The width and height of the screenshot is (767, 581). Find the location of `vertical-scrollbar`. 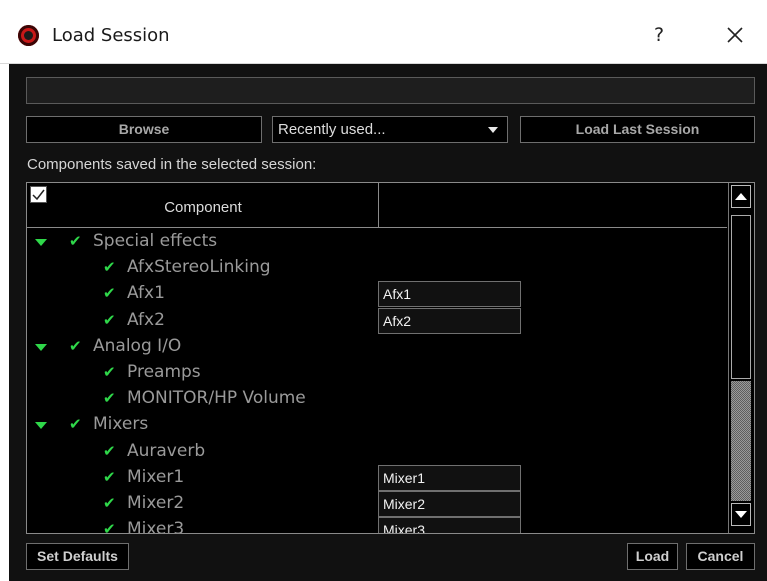

vertical-scrollbar is located at coordinates (741, 358).